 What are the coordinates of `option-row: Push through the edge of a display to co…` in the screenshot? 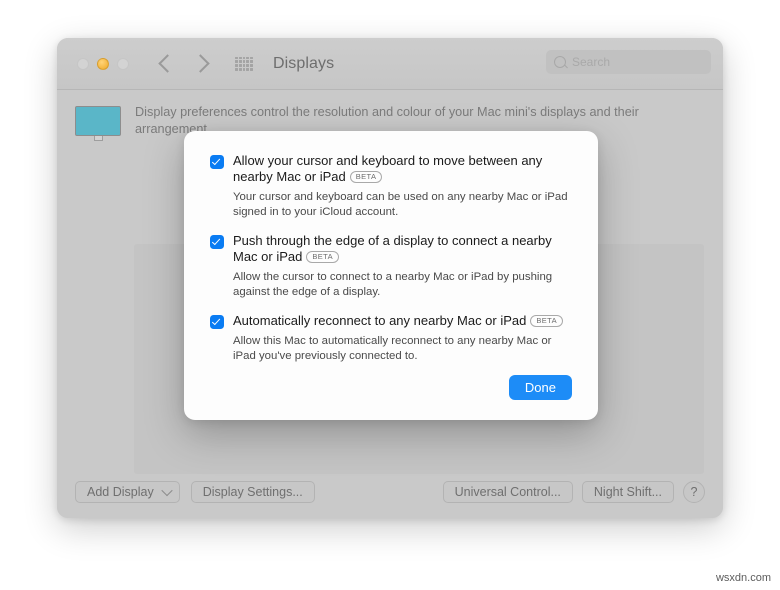 It's located at (391, 266).